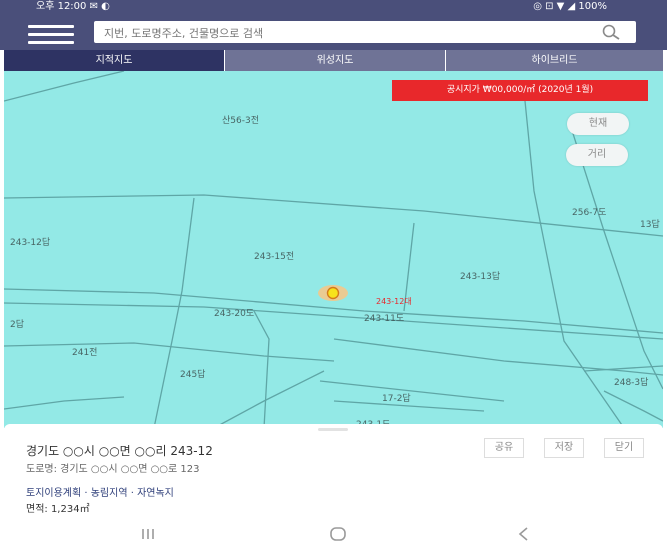 This screenshot has width=667, height=547. I want to click on tab-satellite-map: 위성지도, so click(335, 60).